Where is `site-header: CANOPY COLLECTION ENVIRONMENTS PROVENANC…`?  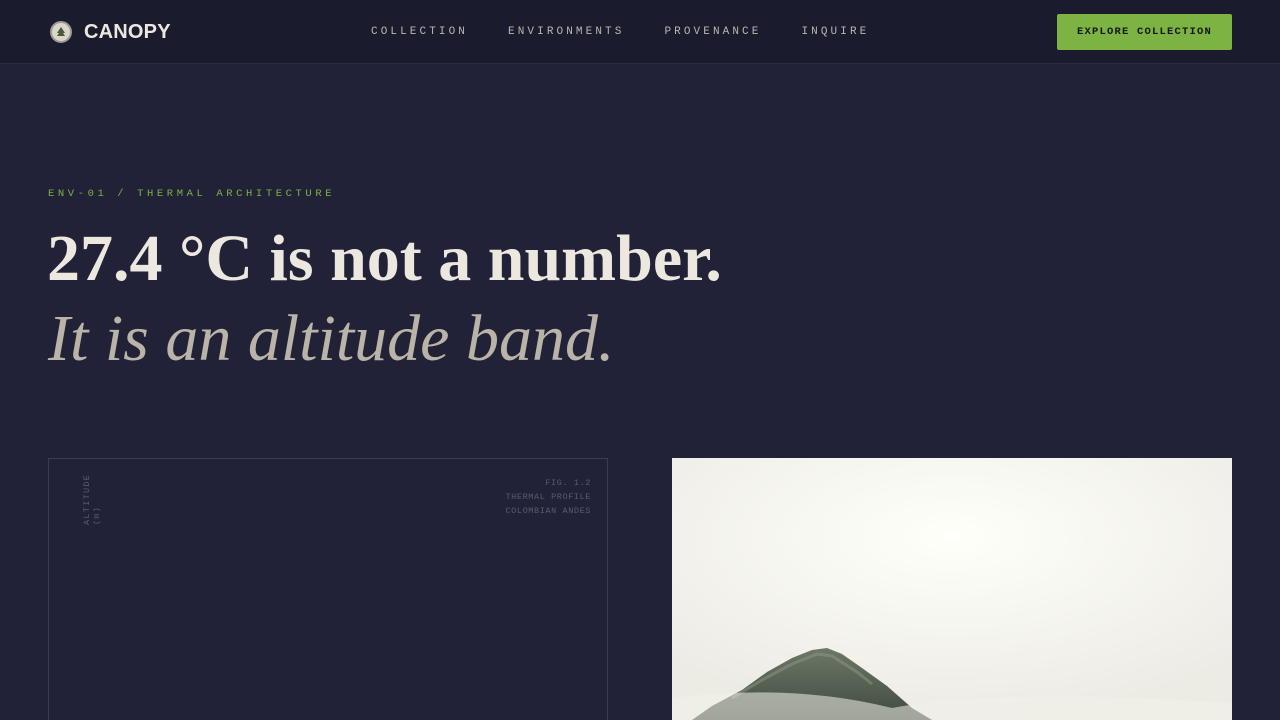
site-header: CANOPY COLLECTION ENVIRONMENTS PROVENANC… is located at coordinates (640, 32).